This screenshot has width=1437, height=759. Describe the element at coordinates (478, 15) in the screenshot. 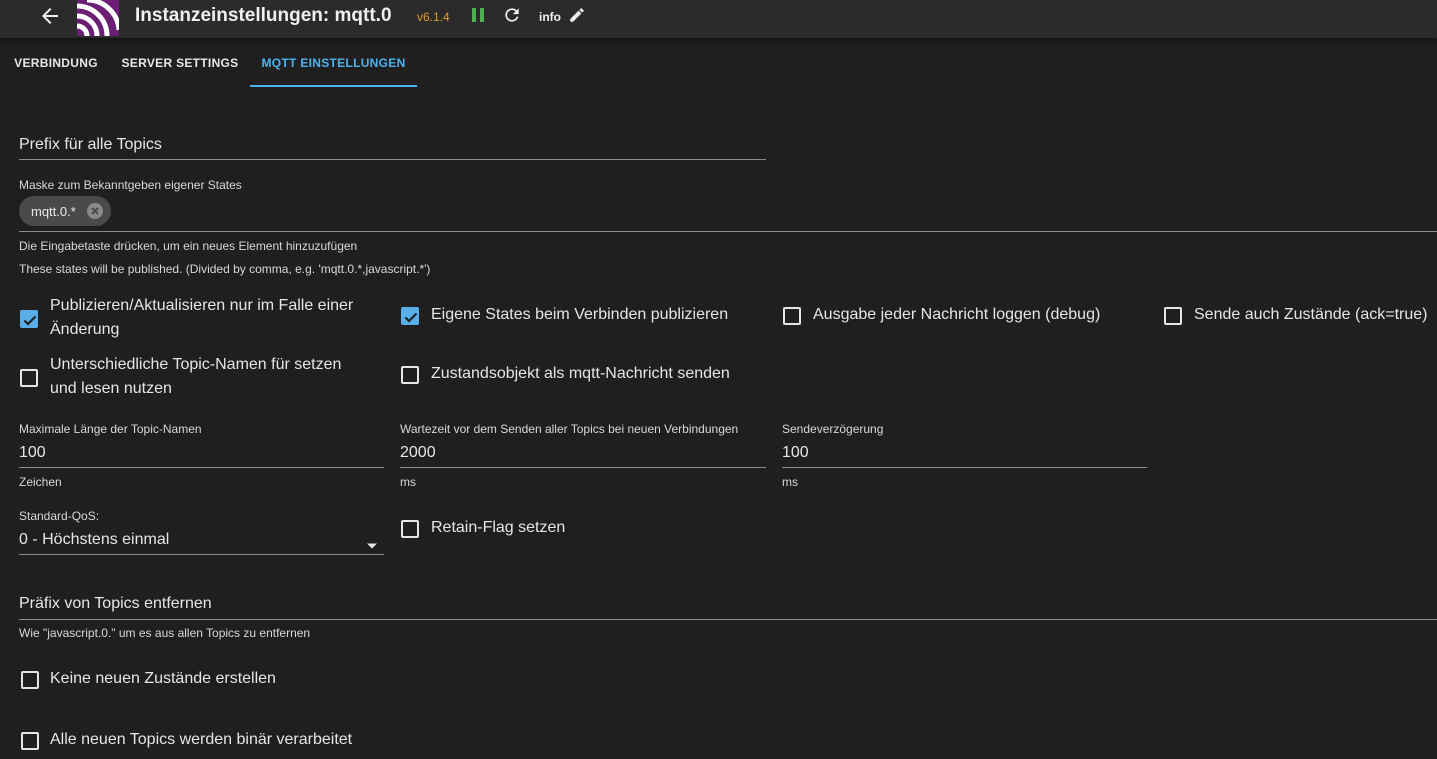

I see `pause-icon` at that location.